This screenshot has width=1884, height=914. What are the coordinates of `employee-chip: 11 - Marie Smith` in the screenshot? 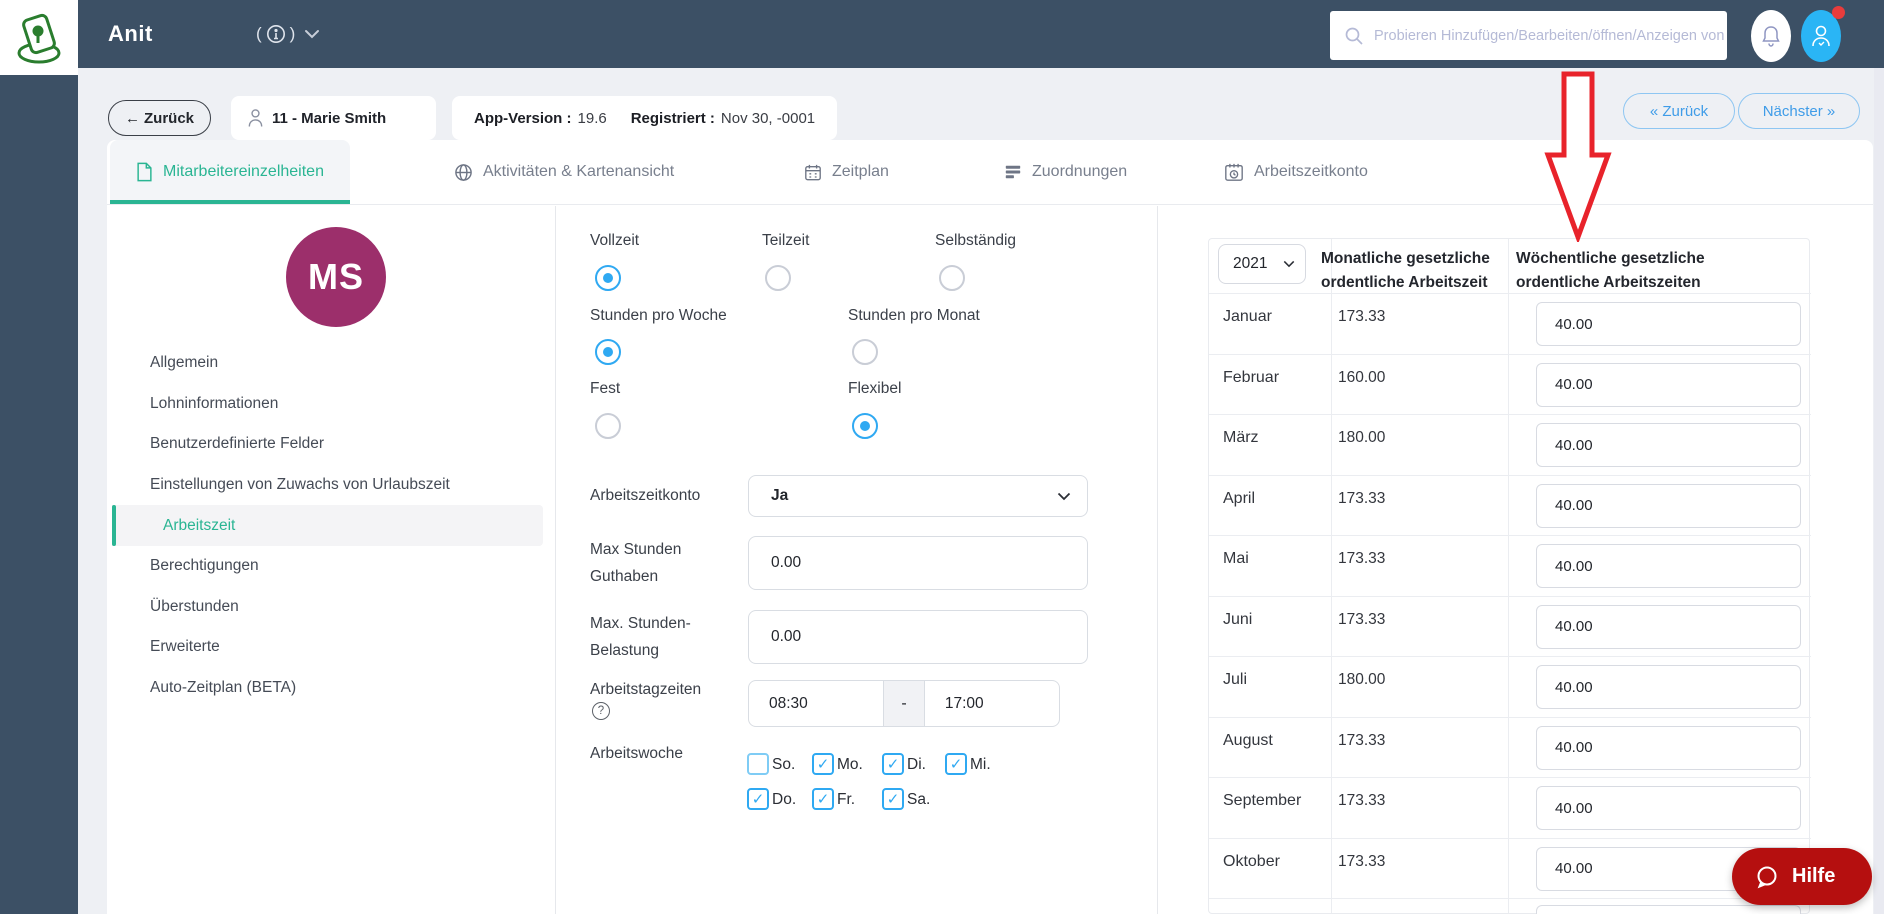 It's located at (333, 118).